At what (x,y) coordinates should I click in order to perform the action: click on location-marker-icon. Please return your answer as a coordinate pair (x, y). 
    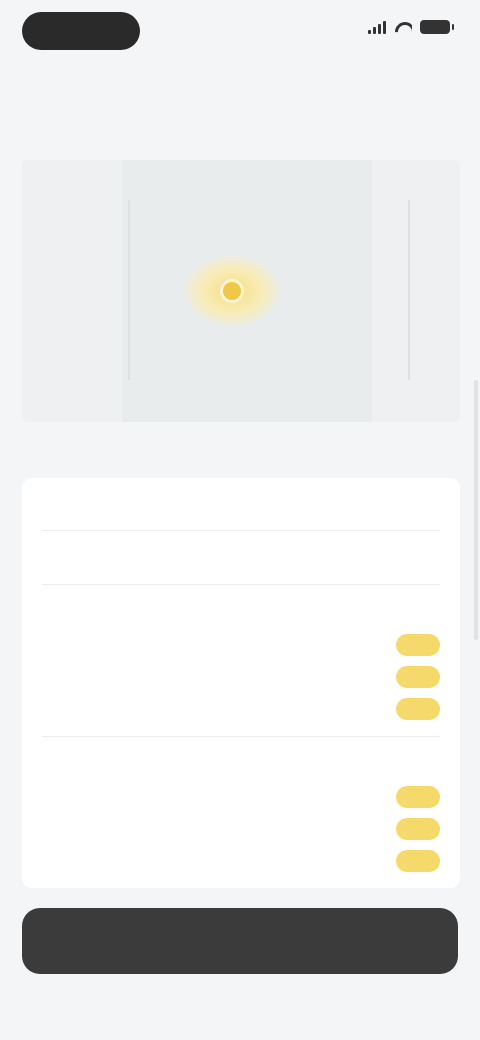
    Looking at the image, I should click on (232, 291).